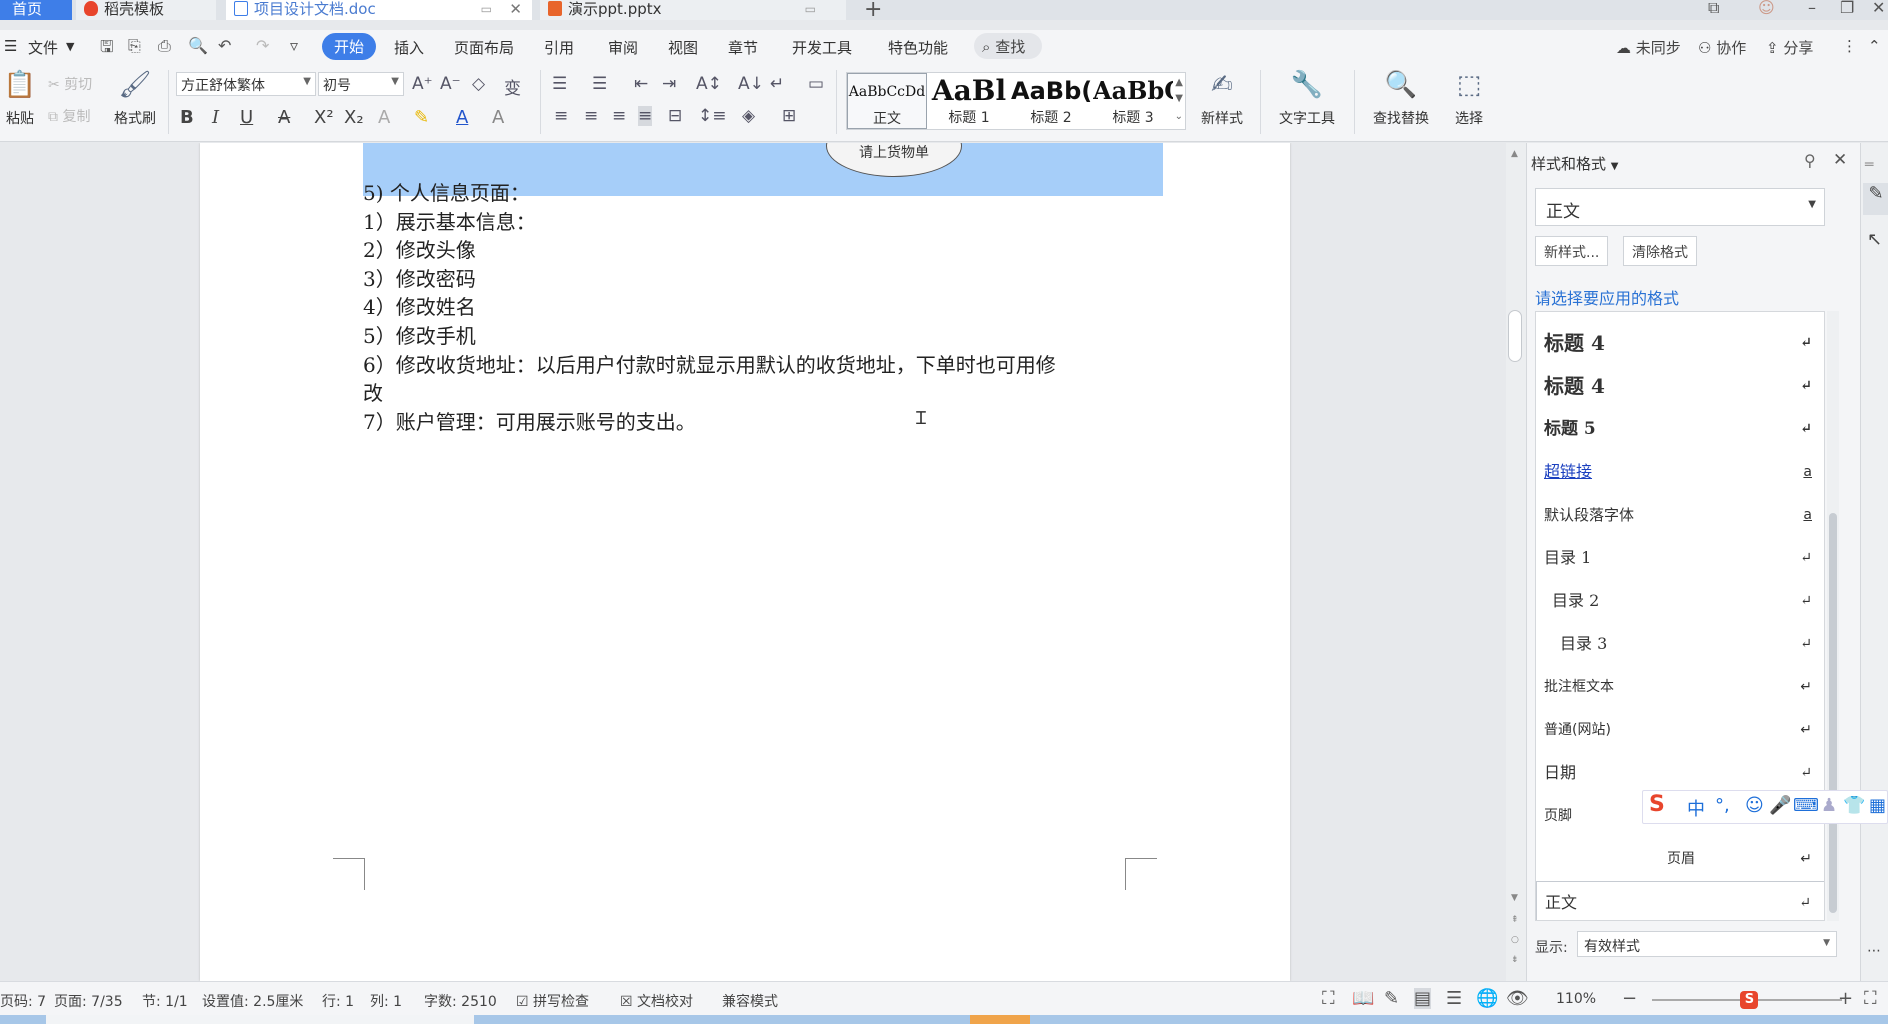 This screenshot has height=1024, width=1888. What do you see at coordinates (354, 117) in the screenshot?
I see `subscript-icon: X₂` at bounding box center [354, 117].